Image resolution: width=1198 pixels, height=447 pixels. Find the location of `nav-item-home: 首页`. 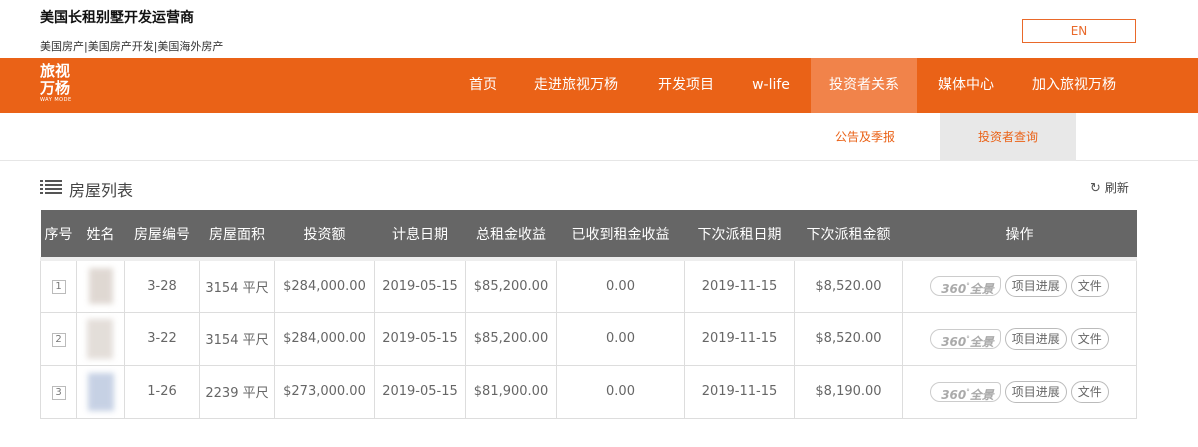

nav-item-home: 首页 is located at coordinates (483, 85).